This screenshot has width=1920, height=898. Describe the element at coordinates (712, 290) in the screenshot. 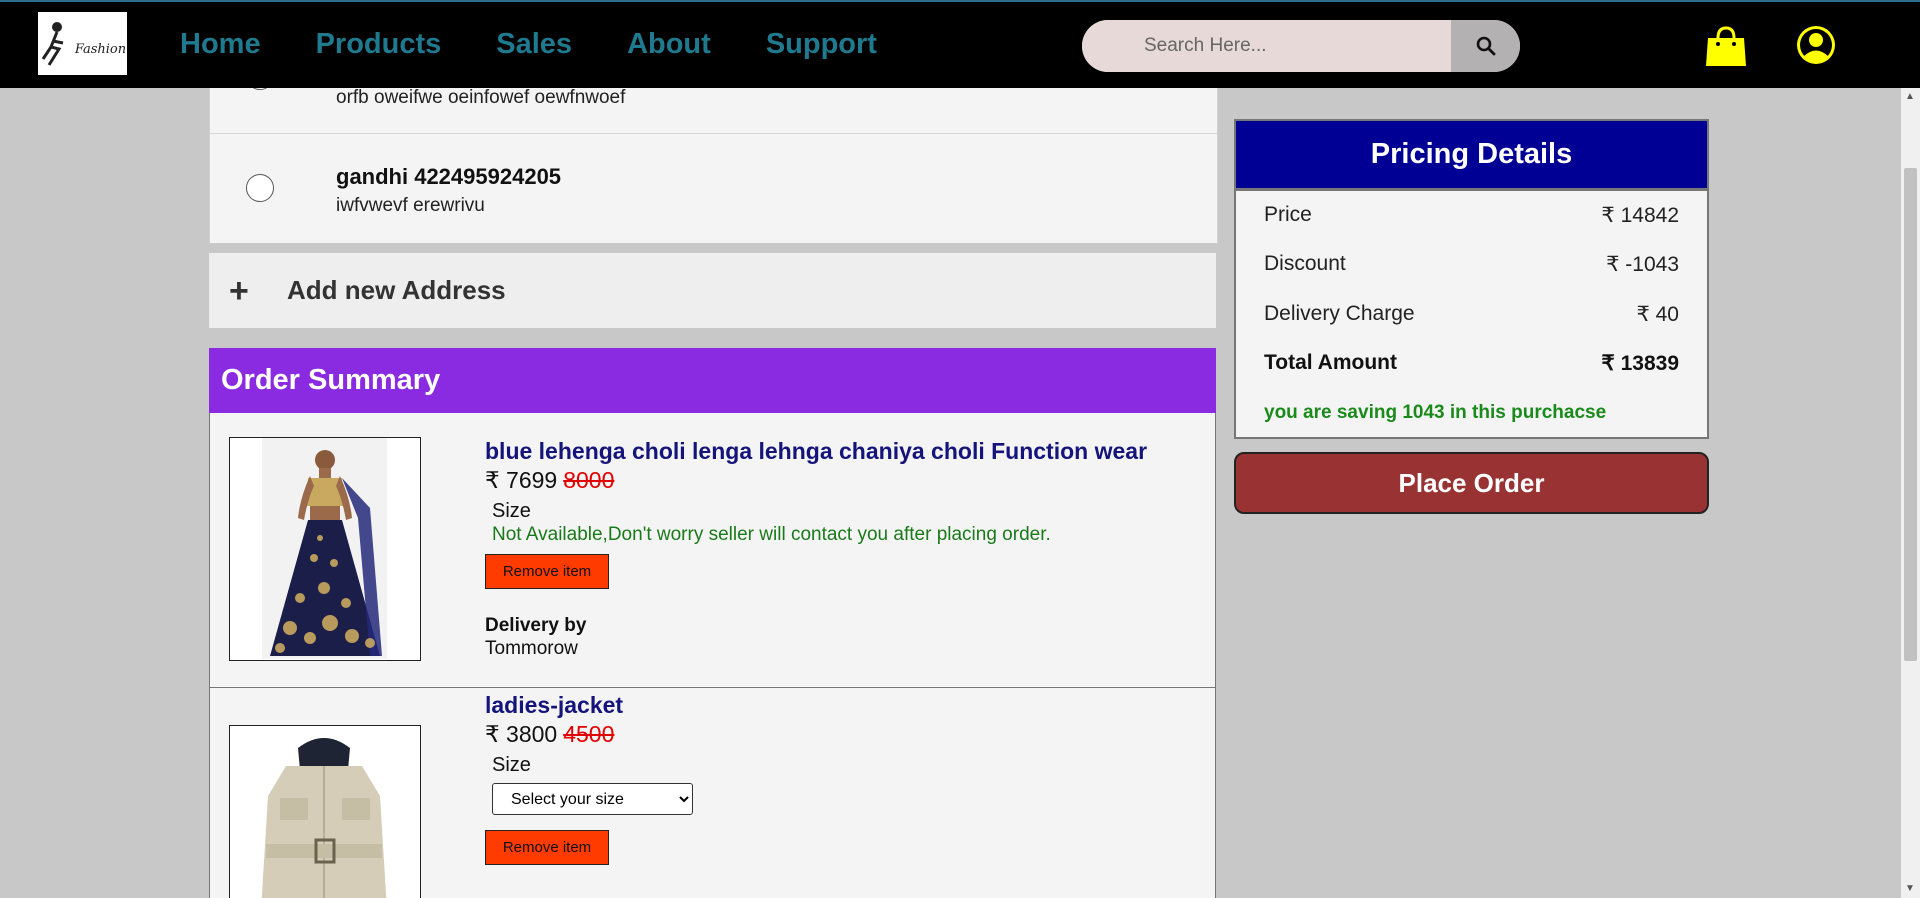

I see `add-new-address-button: + Add new Address` at that location.